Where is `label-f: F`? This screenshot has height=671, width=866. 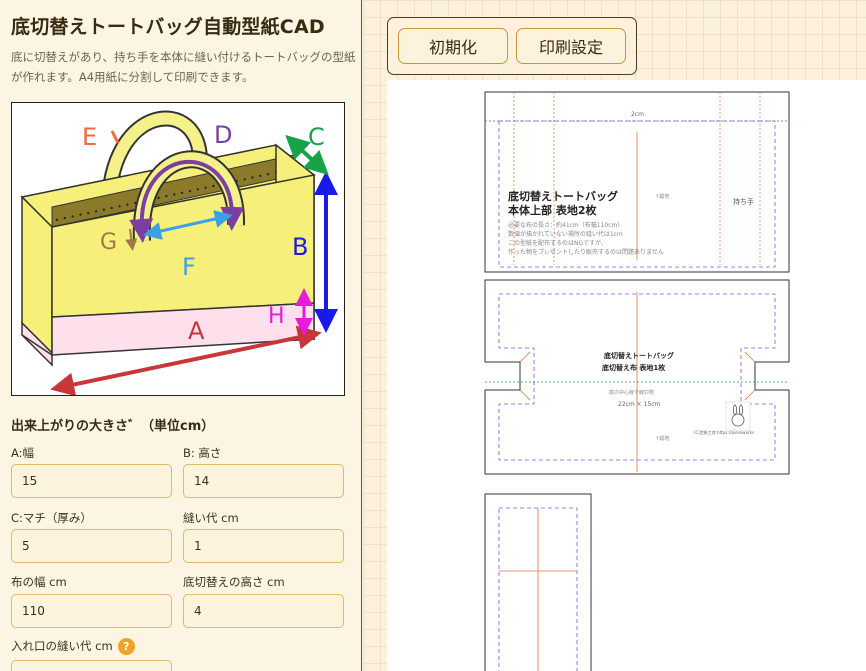
label-f: F is located at coordinates (189, 267).